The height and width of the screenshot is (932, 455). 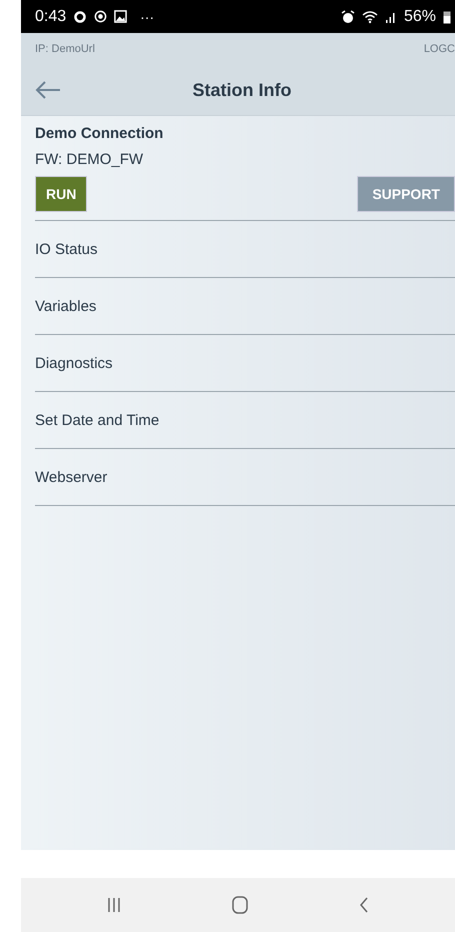 I want to click on image-icon, so click(x=121, y=16).